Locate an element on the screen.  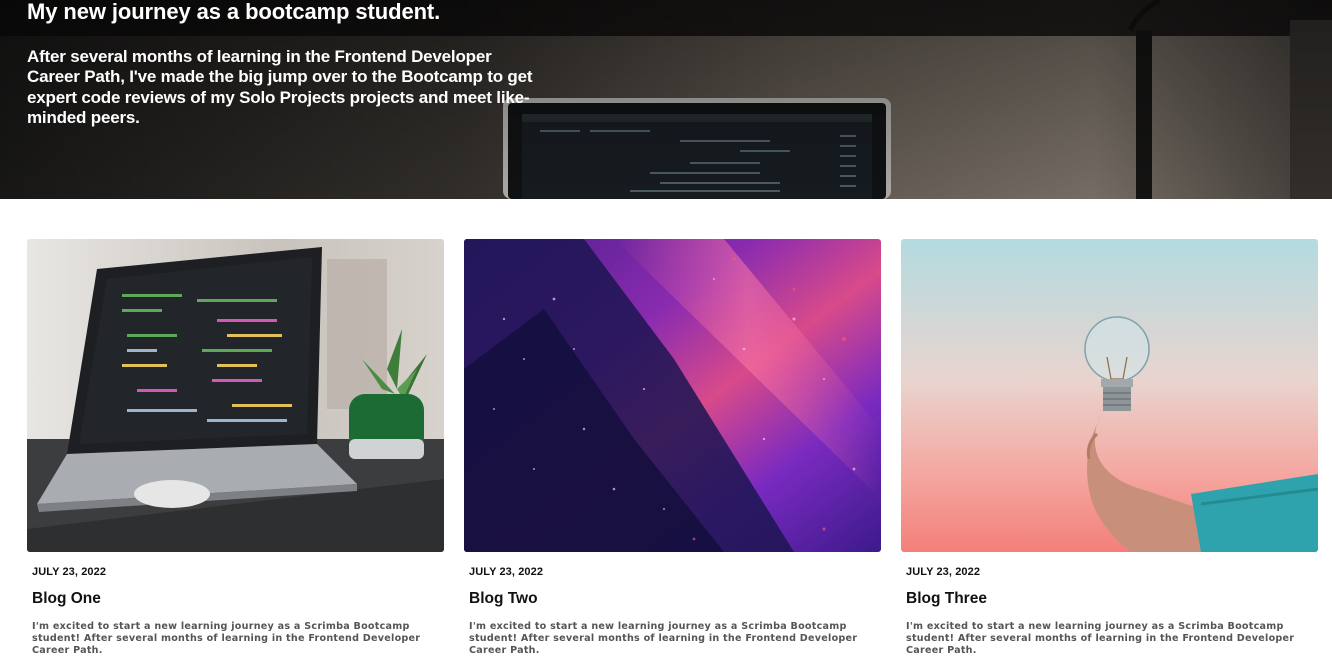
post-title-link: Blog One is located at coordinates (238, 599).